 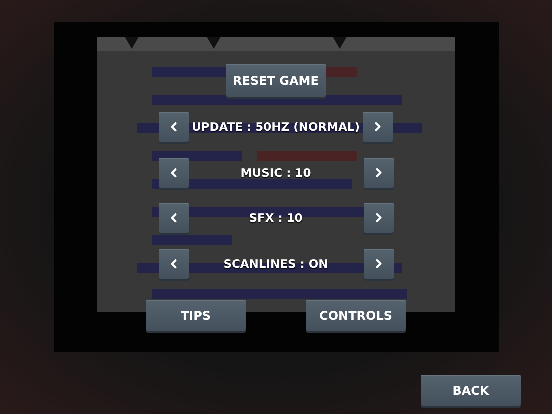 What do you see at coordinates (196, 315) in the screenshot?
I see `menu-button: TIPS` at bounding box center [196, 315].